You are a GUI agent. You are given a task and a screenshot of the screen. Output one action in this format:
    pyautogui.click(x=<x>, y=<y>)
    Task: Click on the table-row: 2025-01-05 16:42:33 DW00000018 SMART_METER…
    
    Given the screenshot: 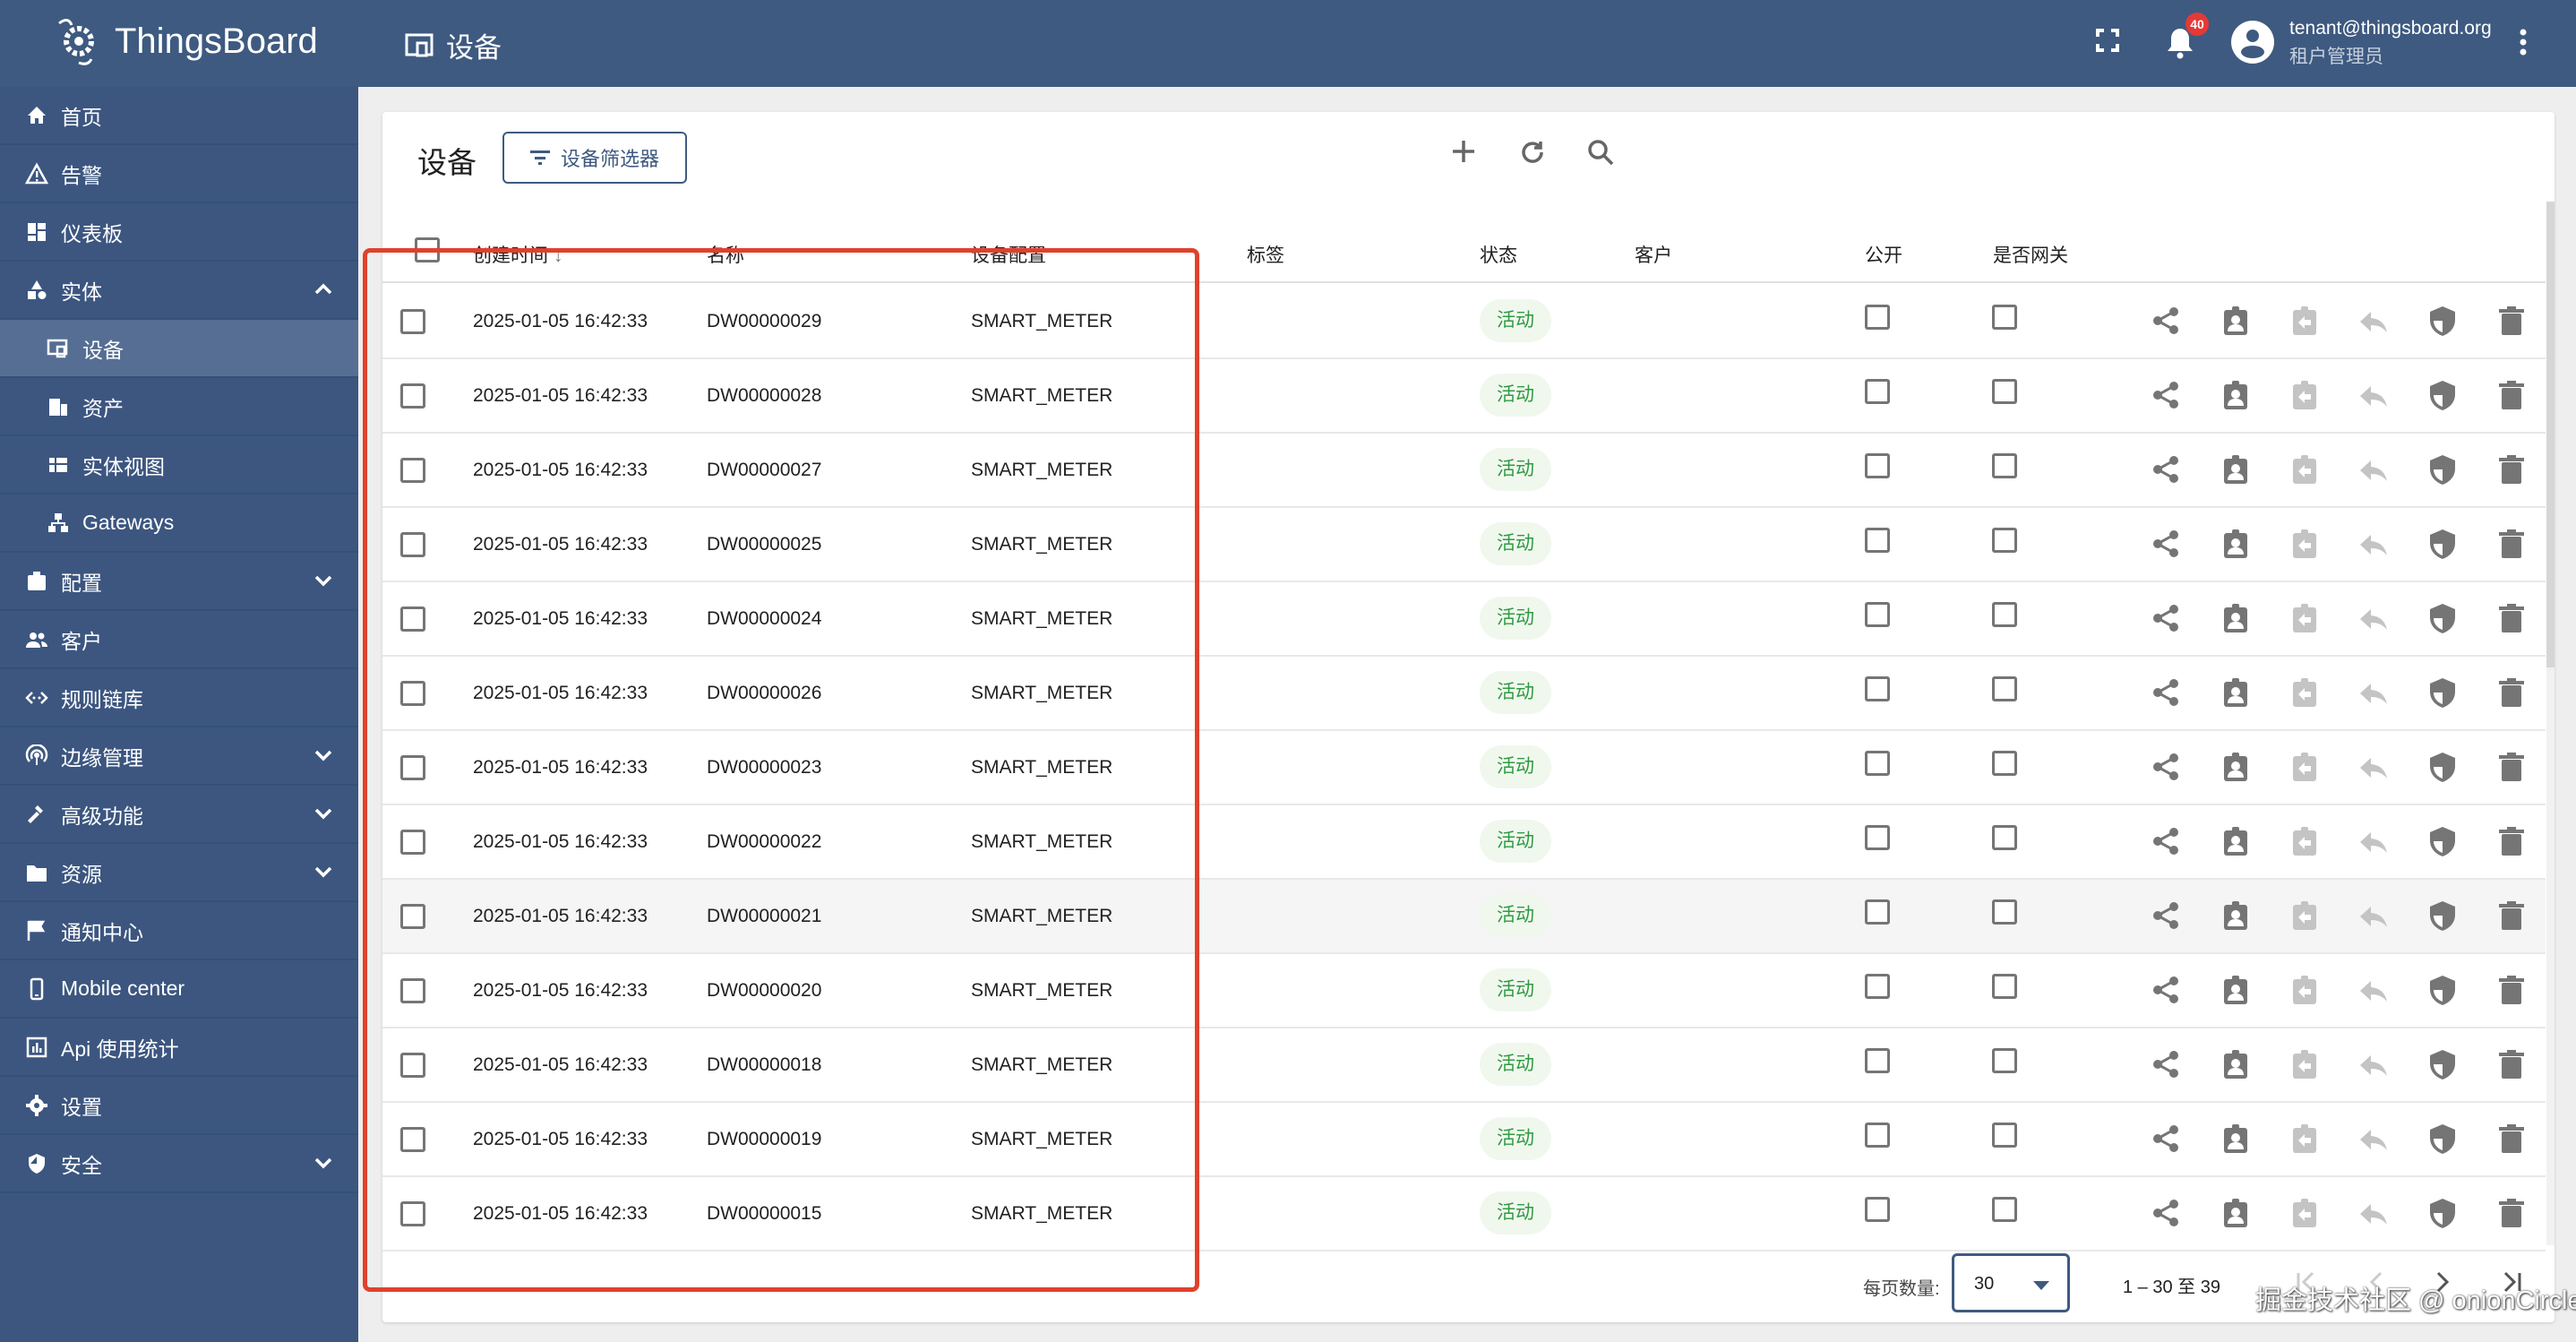 What is the action you would take?
    pyautogui.click(x=1464, y=1065)
    